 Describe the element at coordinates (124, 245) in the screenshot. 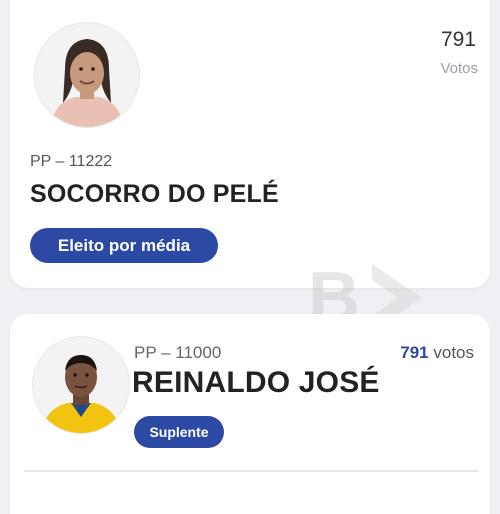

I see `status-badge: Eleito por média` at that location.